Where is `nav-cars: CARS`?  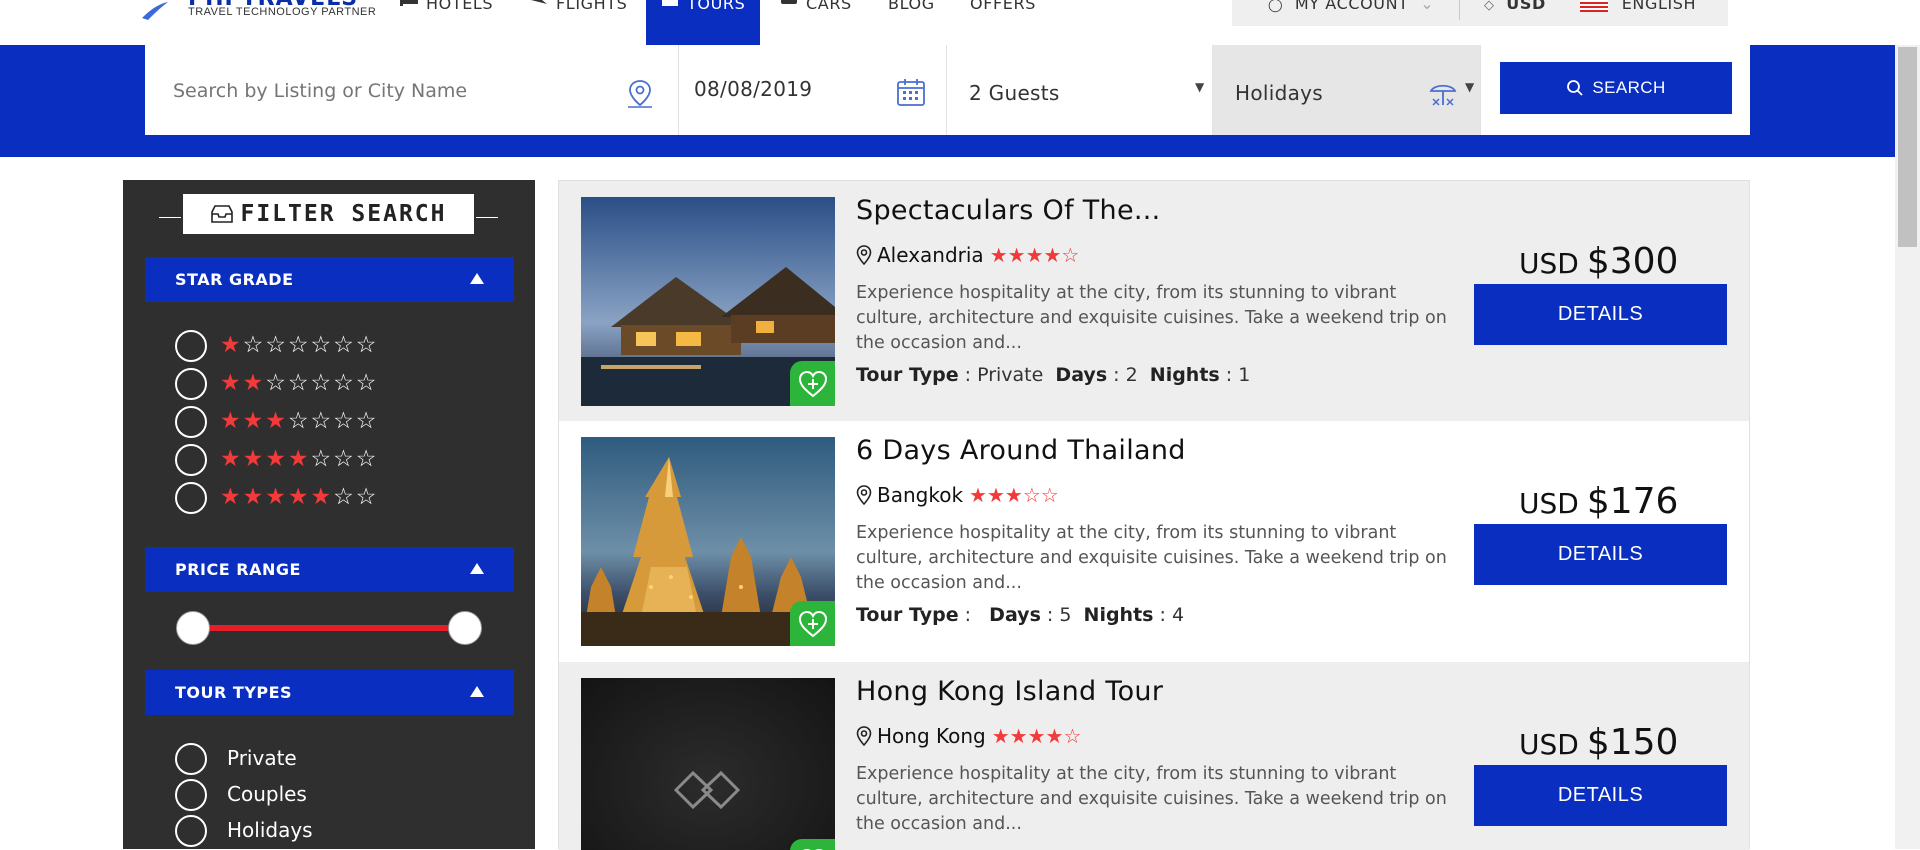 nav-cars: CARS is located at coordinates (816, 22).